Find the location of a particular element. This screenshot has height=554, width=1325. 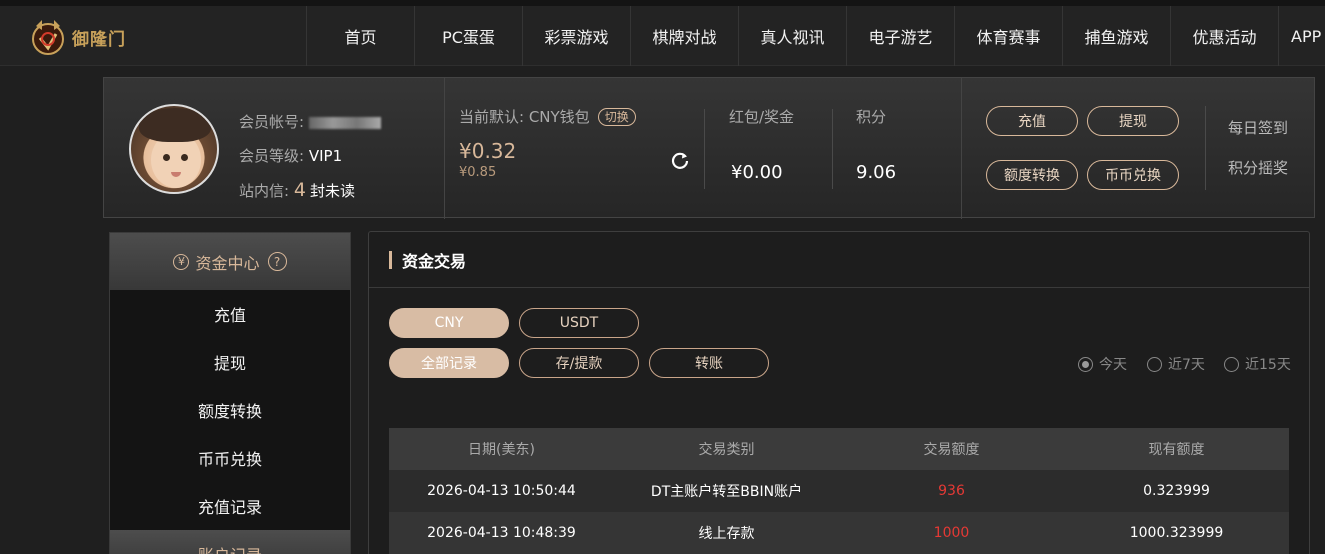

avatar is located at coordinates (174, 149).